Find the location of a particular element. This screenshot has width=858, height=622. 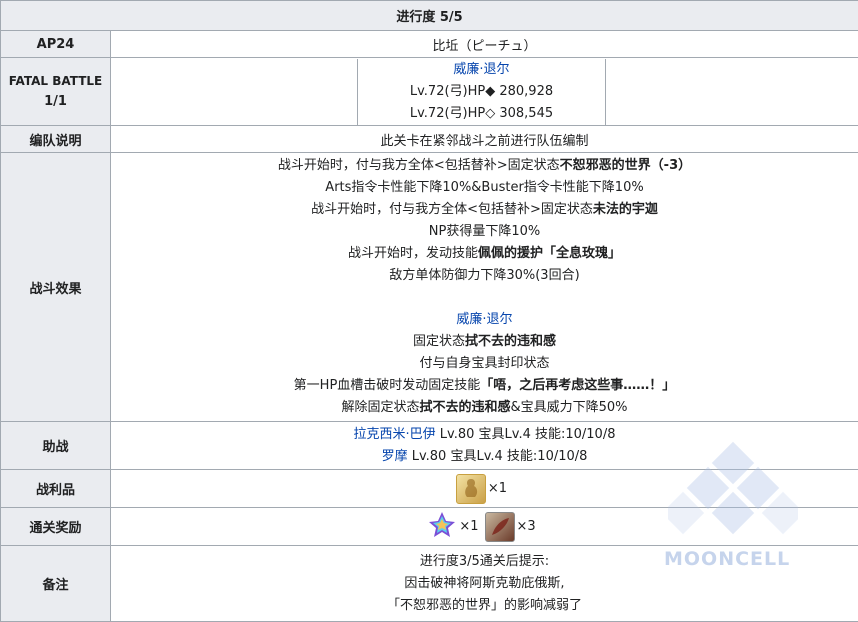

effect-line: Arts指令卡性能下降10%&Buster指令卡性能下降10% is located at coordinates (484, 187).